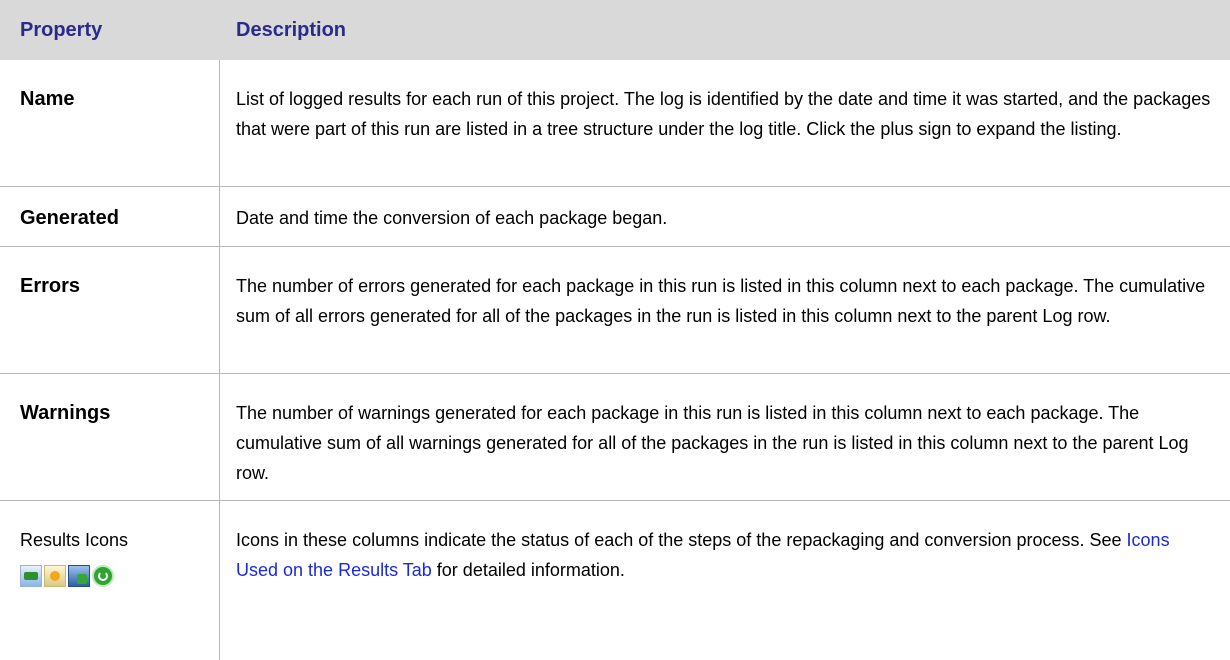  Describe the element at coordinates (50, 286) in the screenshot. I see `property-name: Errors` at that location.